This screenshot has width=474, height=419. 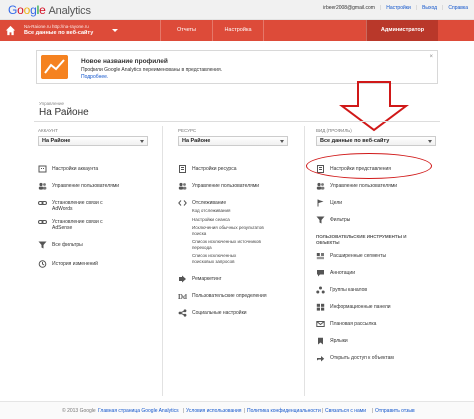 I want to click on social-icon, so click(x=182, y=313).